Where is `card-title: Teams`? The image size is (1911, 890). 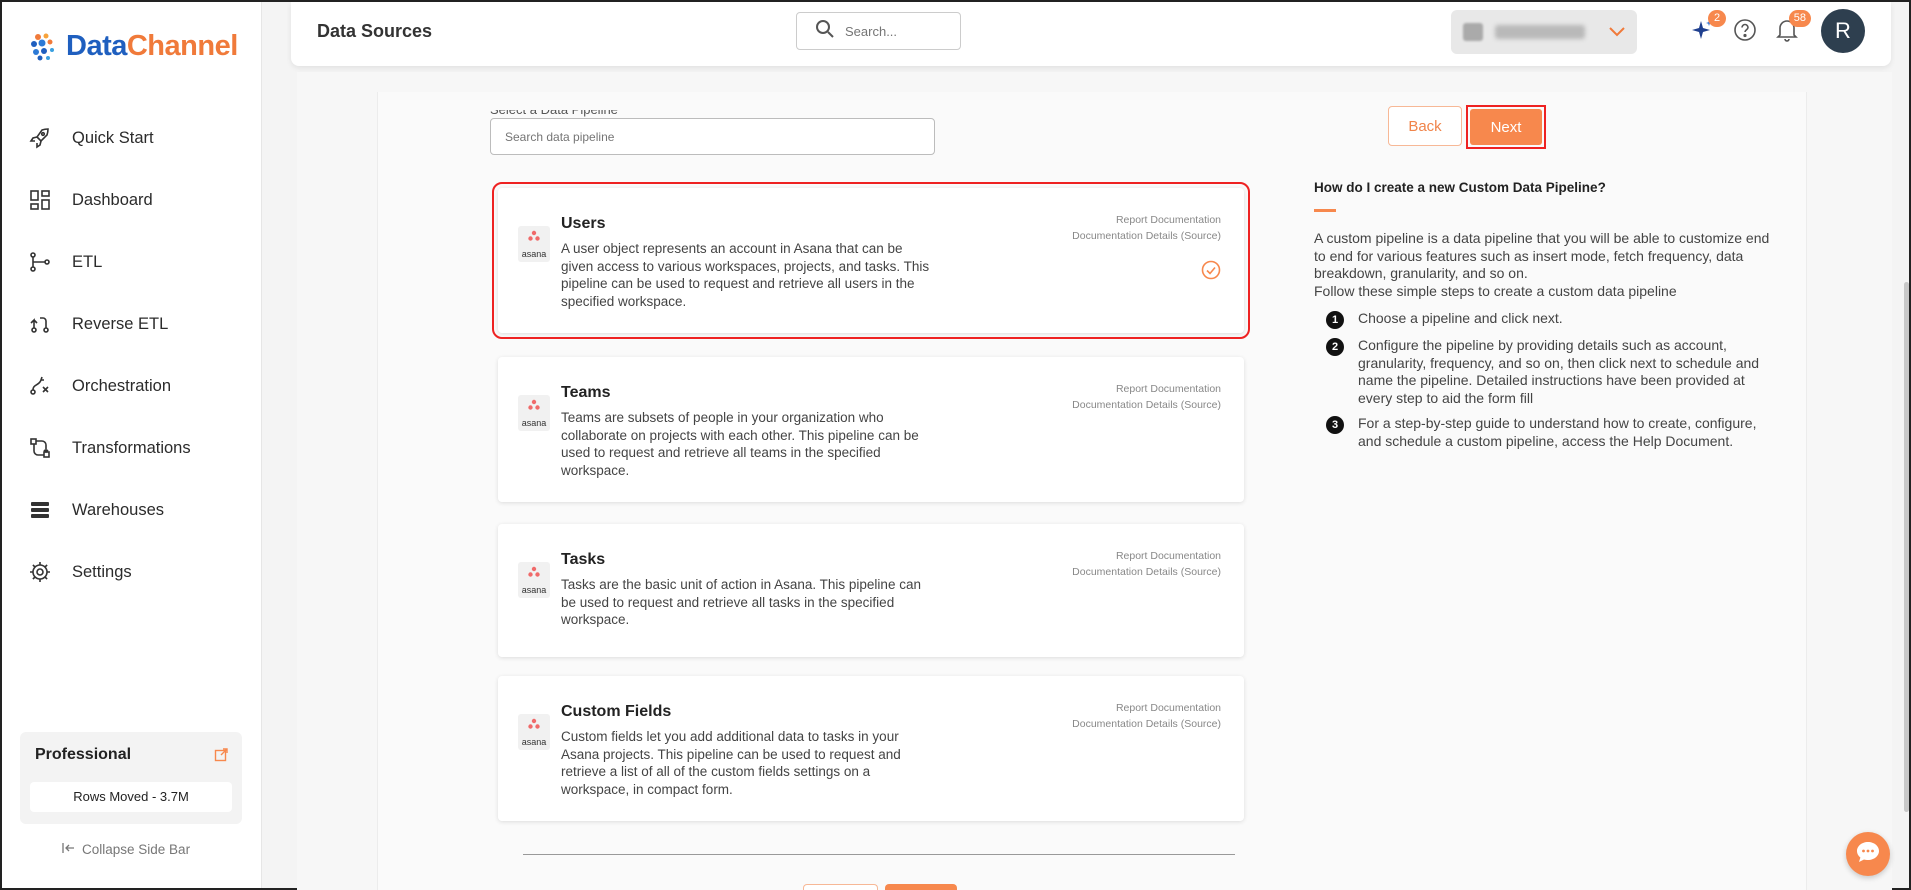 card-title: Teams is located at coordinates (586, 392).